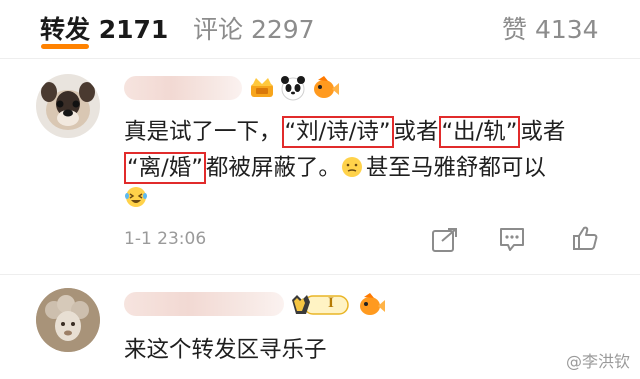  I want to click on tab-repost-count: 2171, so click(133, 29).